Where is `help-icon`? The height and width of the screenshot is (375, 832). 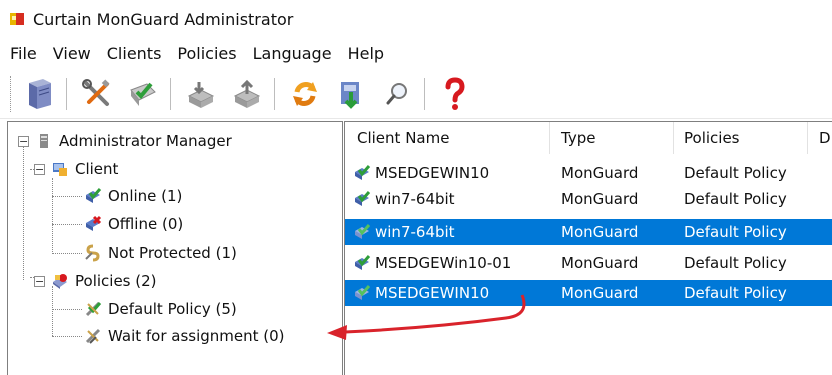 help-icon is located at coordinates (455, 93).